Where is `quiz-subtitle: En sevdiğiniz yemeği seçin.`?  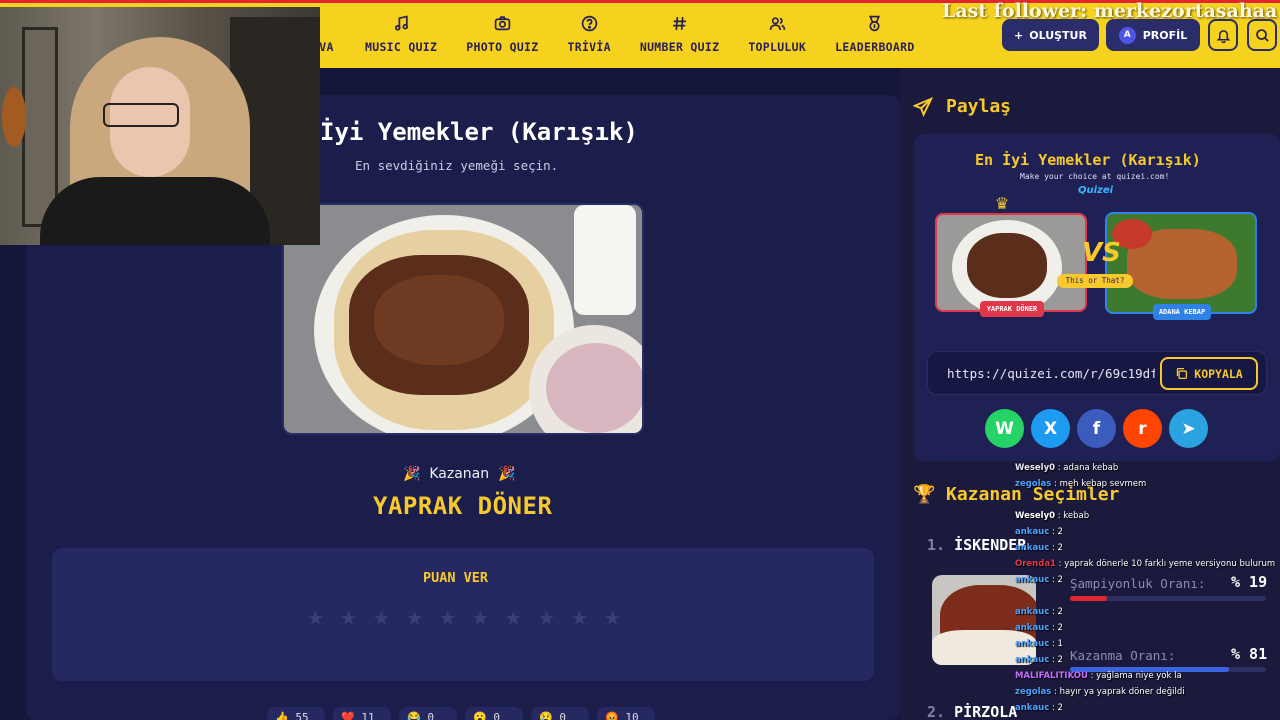
quiz-subtitle: En sevdiğiniz yemeği seçin. is located at coordinates (457, 165).